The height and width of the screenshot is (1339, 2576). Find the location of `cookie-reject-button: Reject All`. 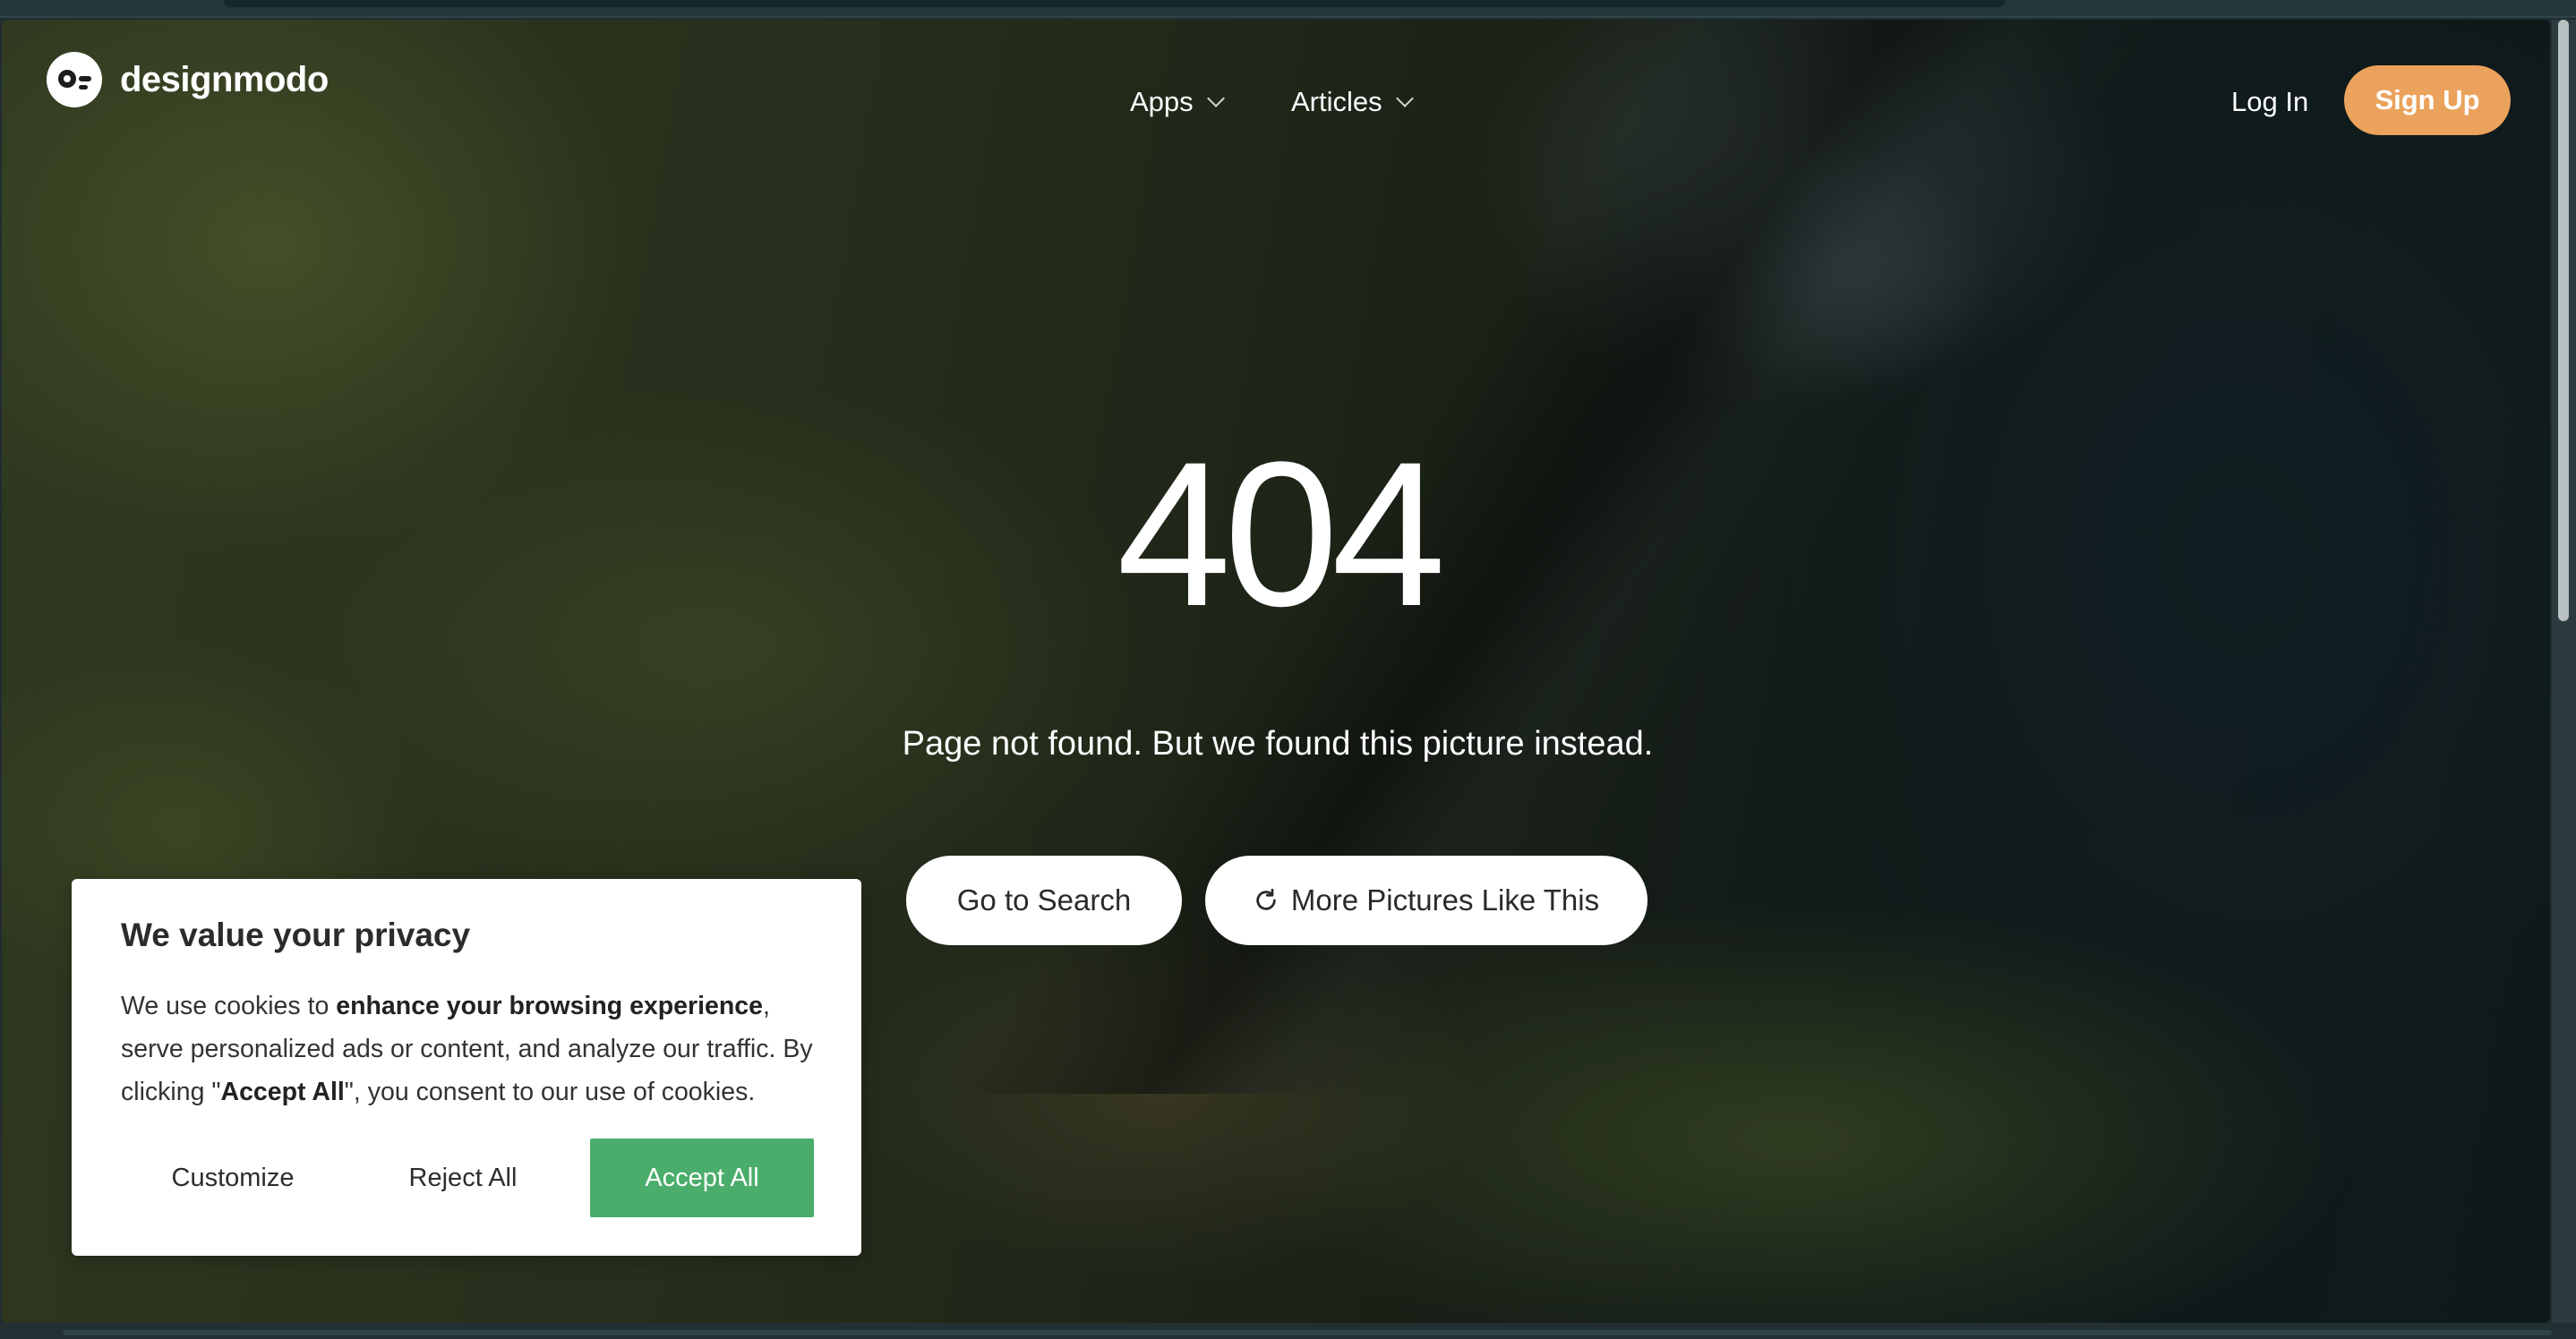

cookie-reject-button: Reject All is located at coordinates (463, 1178).